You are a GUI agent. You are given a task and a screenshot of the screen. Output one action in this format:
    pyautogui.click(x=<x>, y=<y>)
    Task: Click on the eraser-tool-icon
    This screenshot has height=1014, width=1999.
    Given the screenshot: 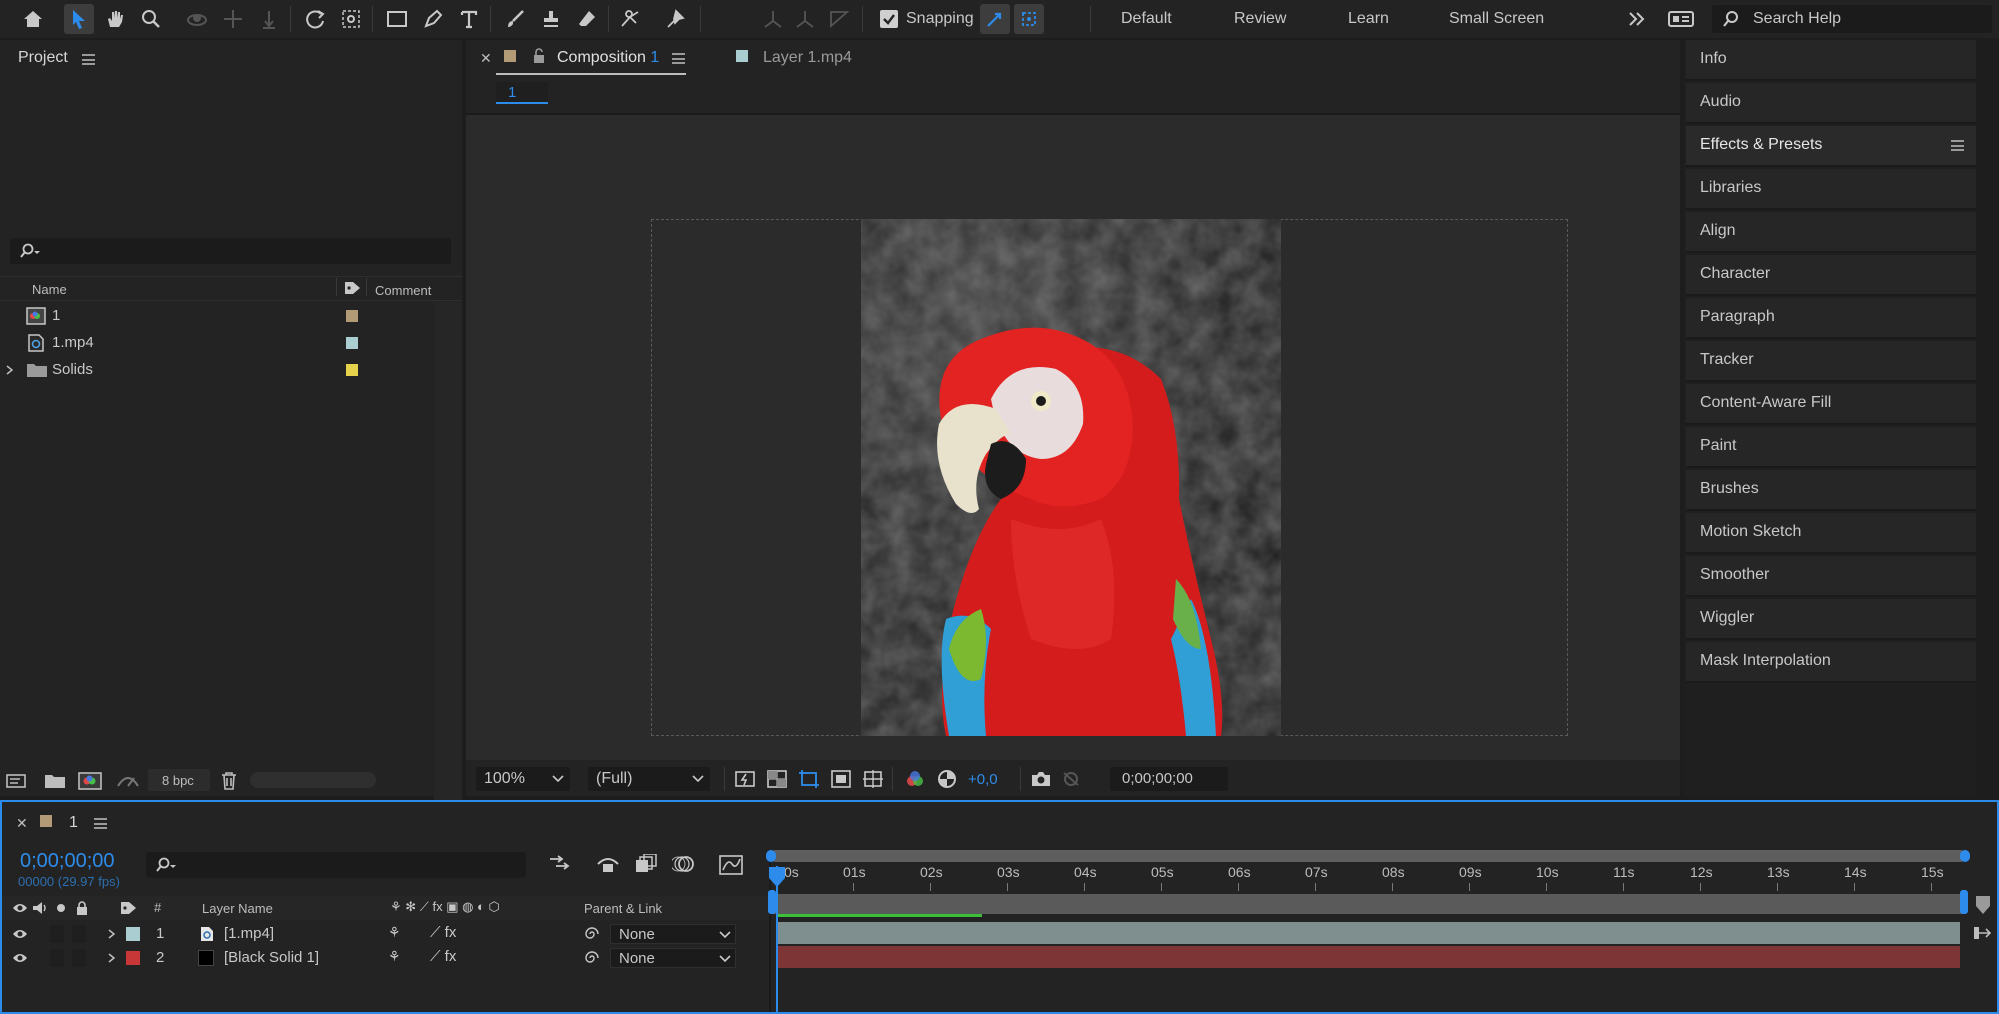 What is the action you would take?
    pyautogui.click(x=587, y=19)
    